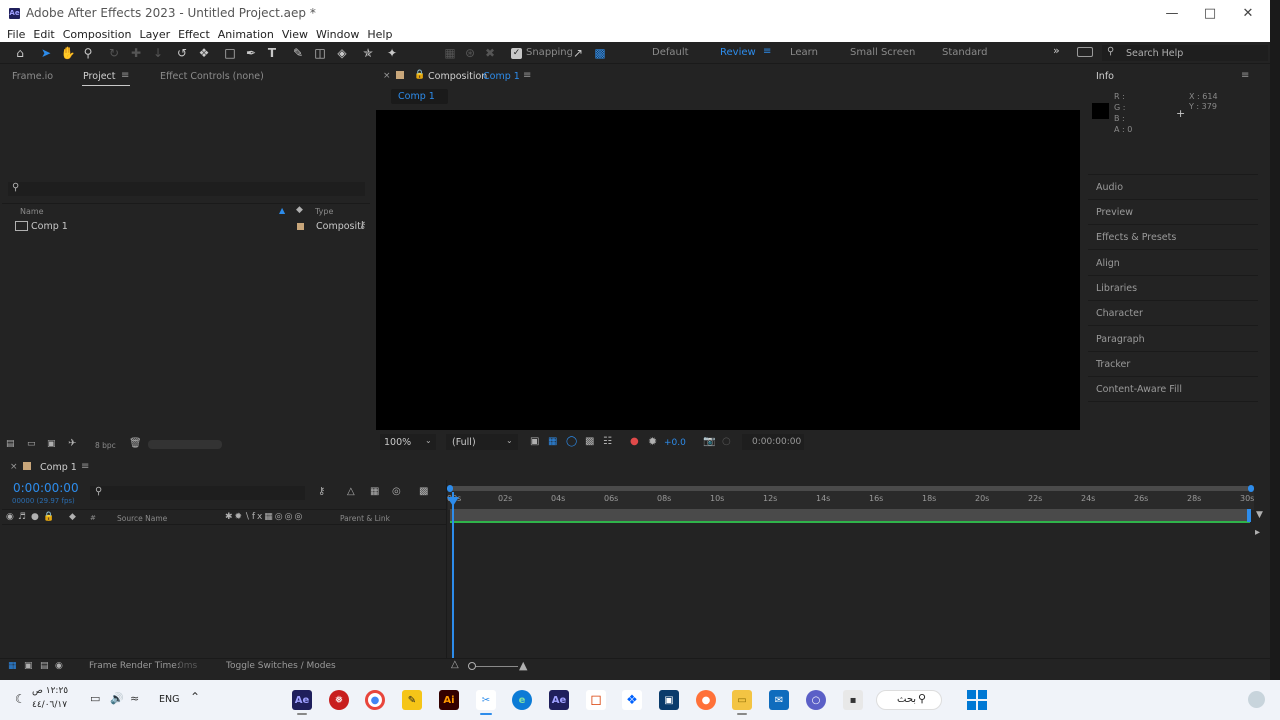  I want to click on menu-view: View, so click(295, 34).